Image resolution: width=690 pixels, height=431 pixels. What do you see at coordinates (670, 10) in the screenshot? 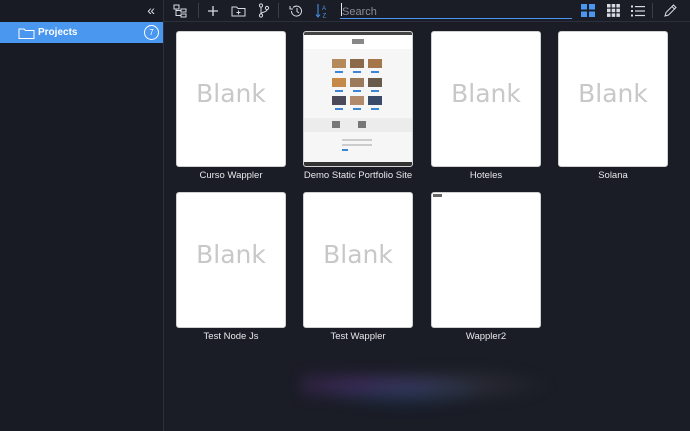
I see `edit-icon` at bounding box center [670, 10].